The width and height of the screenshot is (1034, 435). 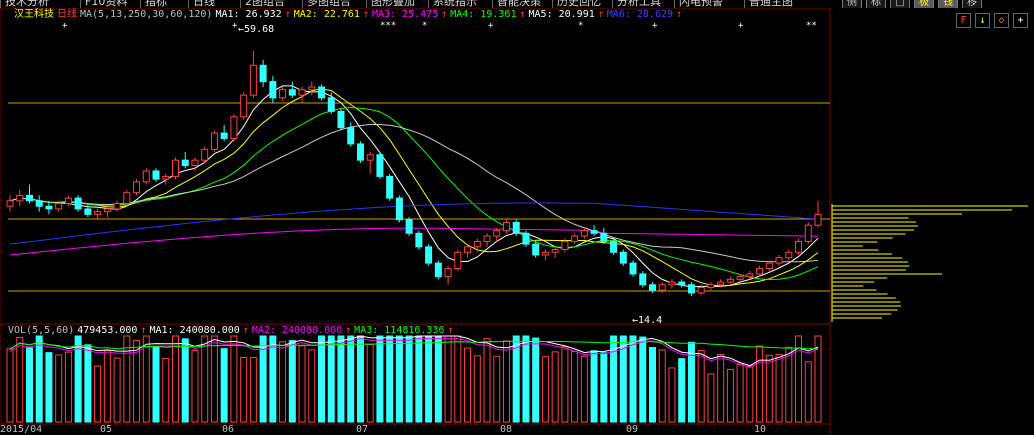 What do you see at coordinates (768, 4) in the screenshot?
I see `toolbar-item: 普通主图` at bounding box center [768, 4].